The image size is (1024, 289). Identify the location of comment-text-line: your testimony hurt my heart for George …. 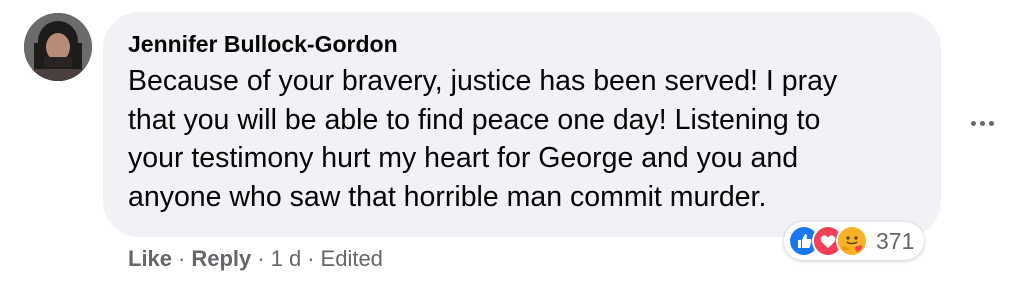
(463, 158).